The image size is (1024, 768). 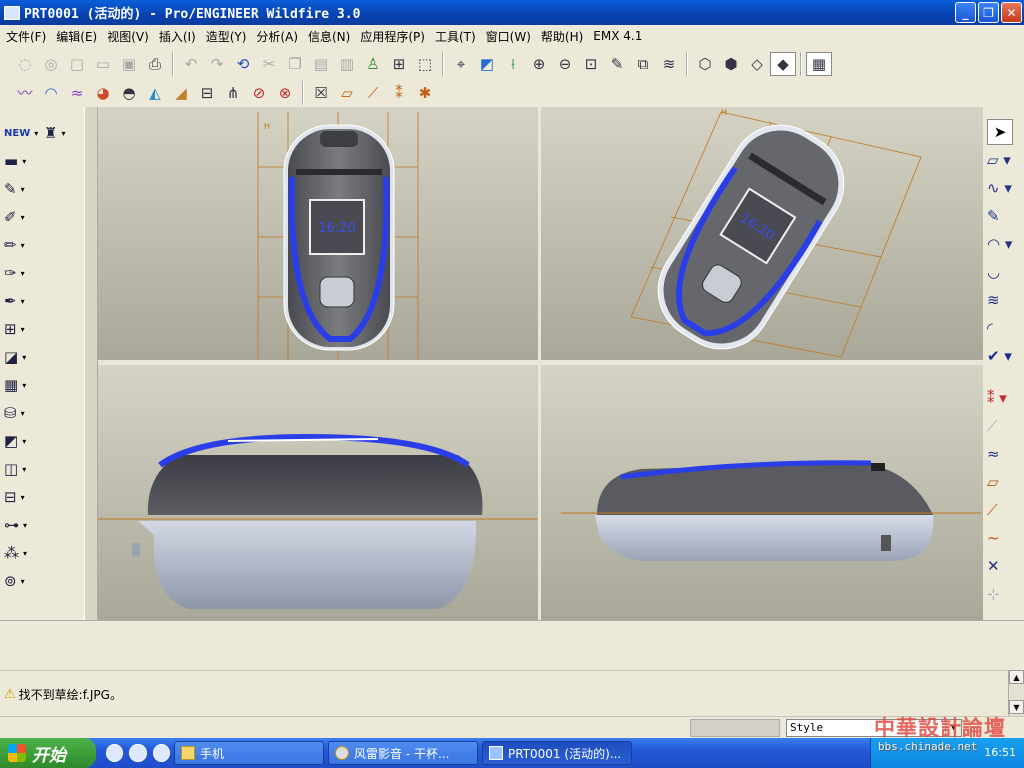 What do you see at coordinates (22, 301) in the screenshot?
I see `round-icon: ✒ ▾` at bounding box center [22, 301].